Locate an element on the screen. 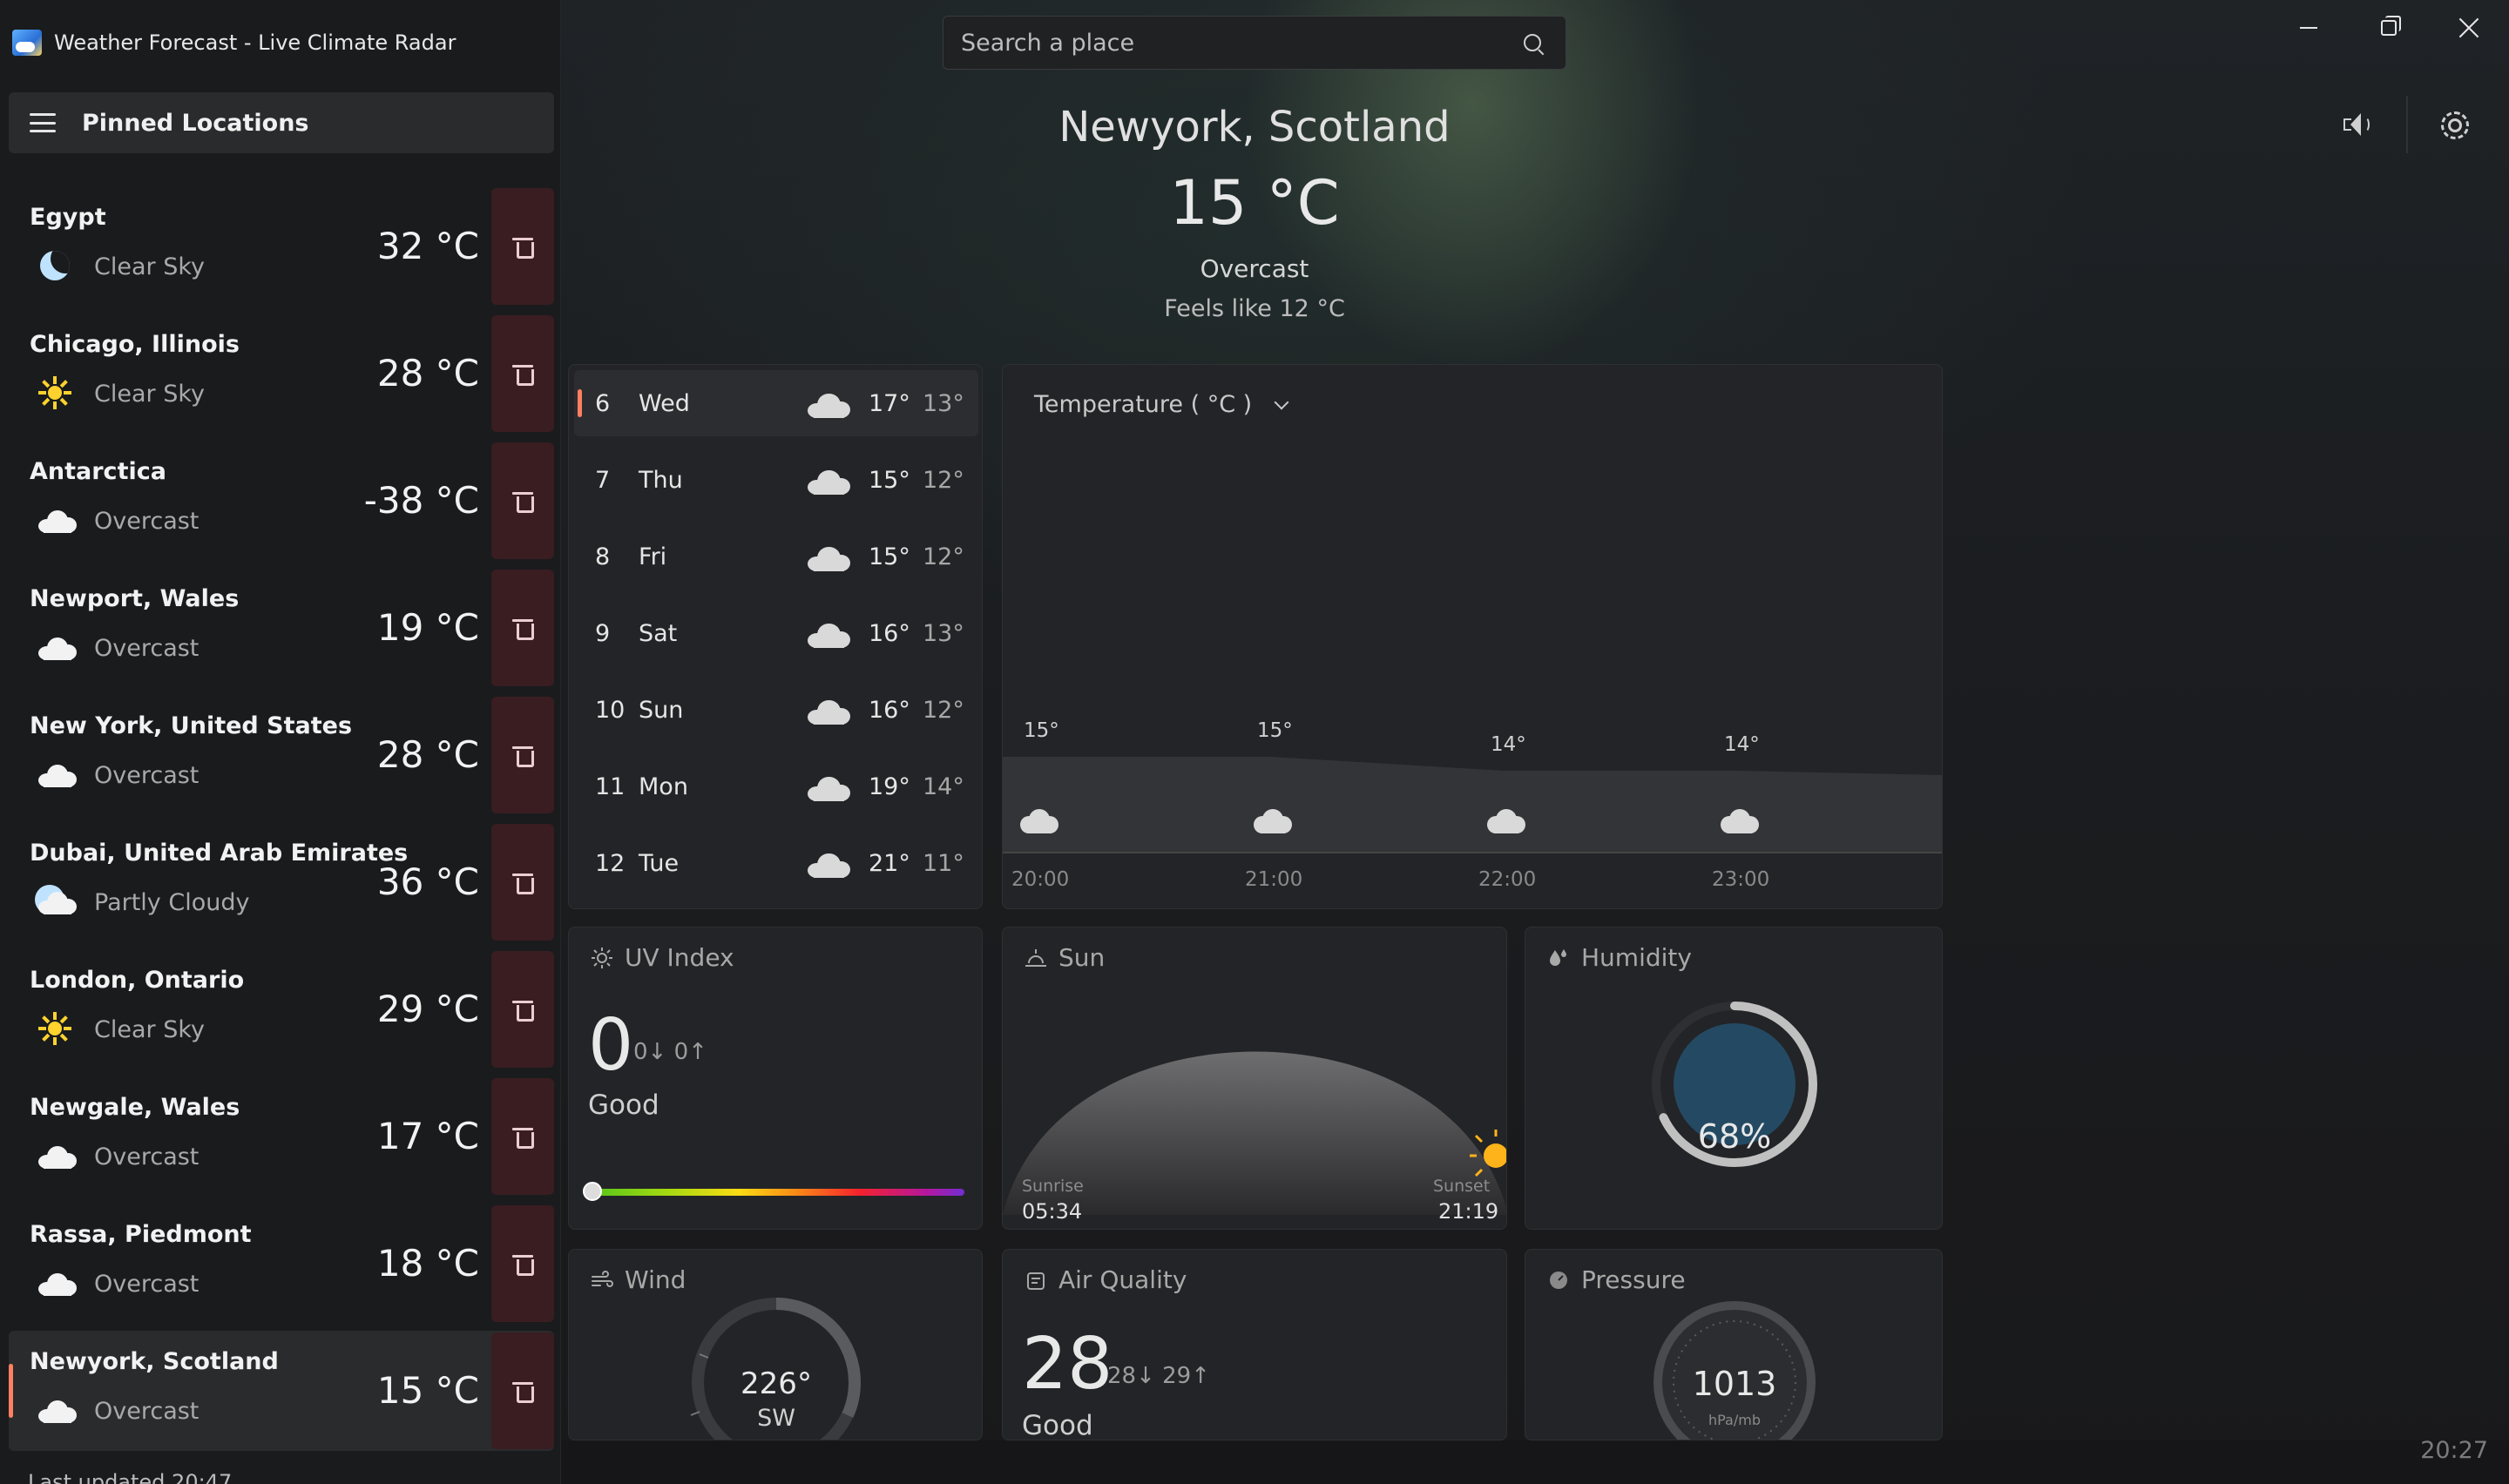 Image resolution: width=2509 pixels, height=1484 pixels. forecast-day-name: Sun is located at coordinates (661, 710).